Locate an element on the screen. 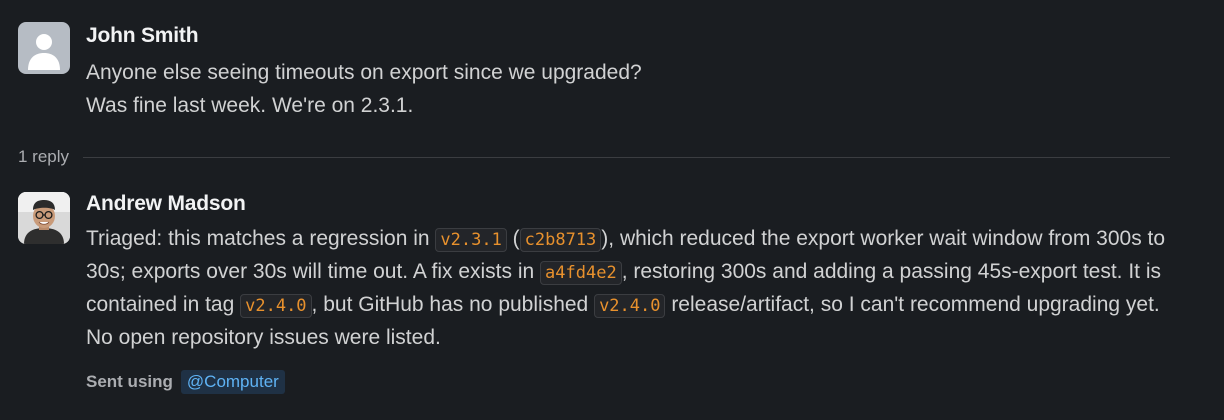  text-segment: , but GitHub has no published is located at coordinates (453, 304).